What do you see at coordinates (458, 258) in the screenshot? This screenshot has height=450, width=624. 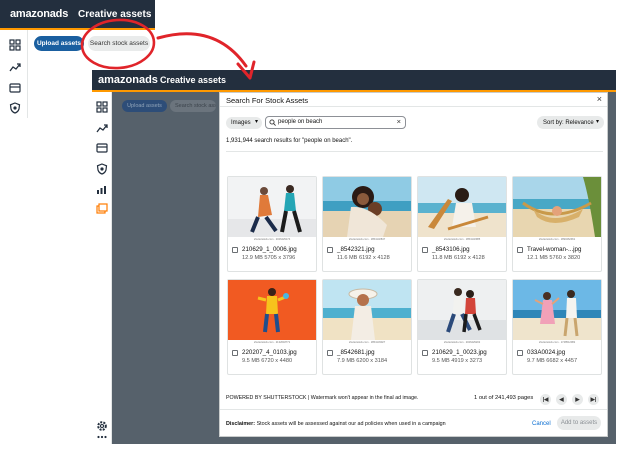 I see `asset-meta: 11.8 MB 6192 x 4128` at bounding box center [458, 258].